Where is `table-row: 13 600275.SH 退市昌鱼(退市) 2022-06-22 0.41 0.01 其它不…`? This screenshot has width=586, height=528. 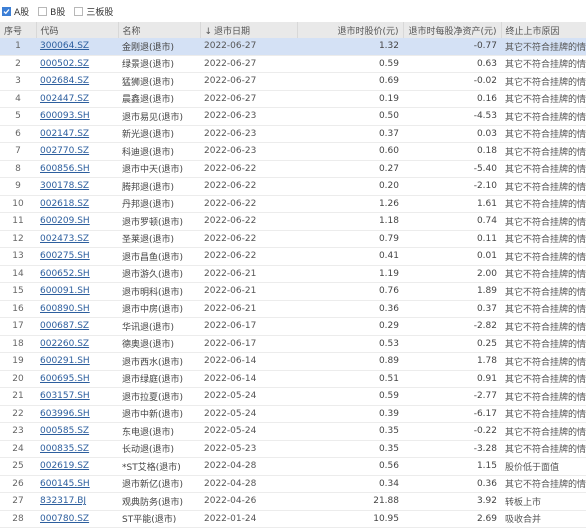
table-row: 13 600275.SH 退市昌鱼(退市) 2022-06-22 0.41 0.01 其它不… is located at coordinates (293, 257).